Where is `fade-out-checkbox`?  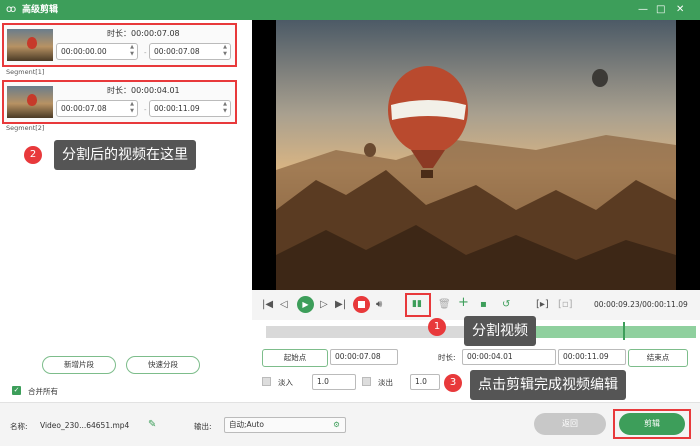
fade-out-checkbox is located at coordinates (366, 381).